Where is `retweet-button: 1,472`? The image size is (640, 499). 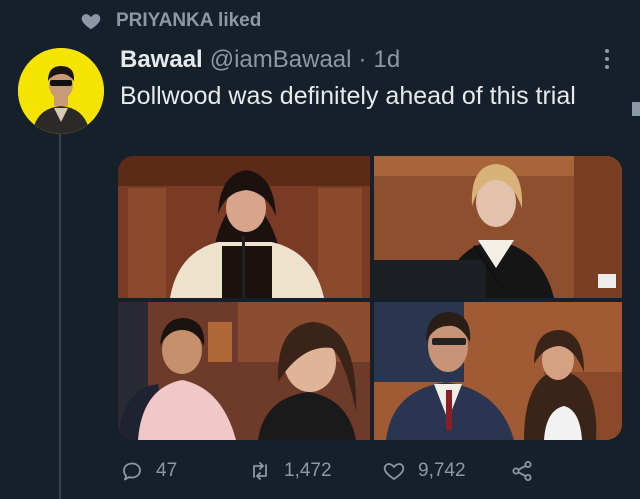 retweet-button: 1,472 is located at coordinates (290, 471).